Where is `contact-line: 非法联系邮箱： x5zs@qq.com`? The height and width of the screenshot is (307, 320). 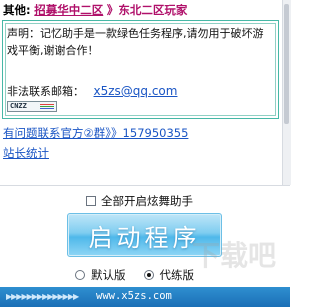
contact-line: 非法联系邮箱： x5zs@qq.com is located at coordinates (92, 91).